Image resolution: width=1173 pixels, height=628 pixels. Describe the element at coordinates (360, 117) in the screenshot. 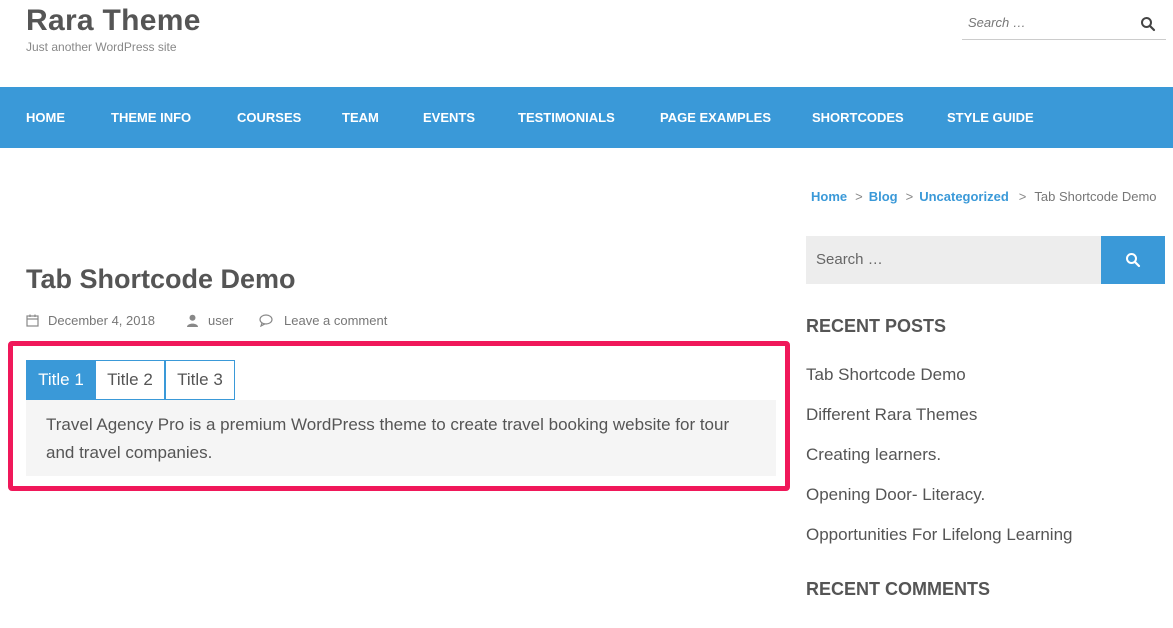

I see `nav-item-team: TEAM` at that location.